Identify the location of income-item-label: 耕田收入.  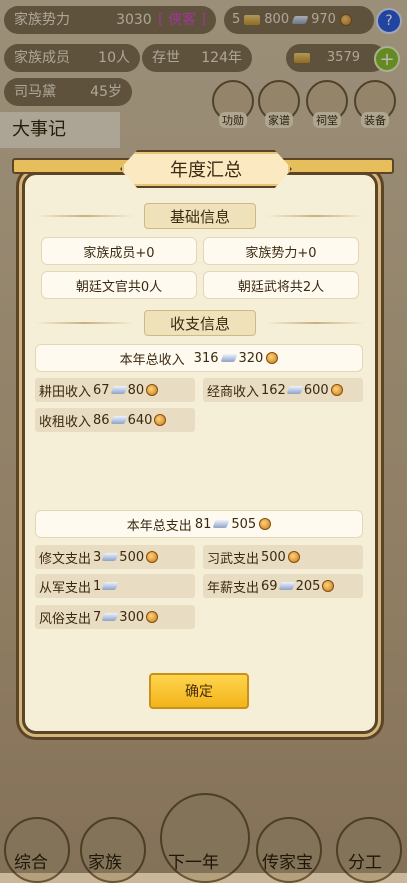
(65, 392).